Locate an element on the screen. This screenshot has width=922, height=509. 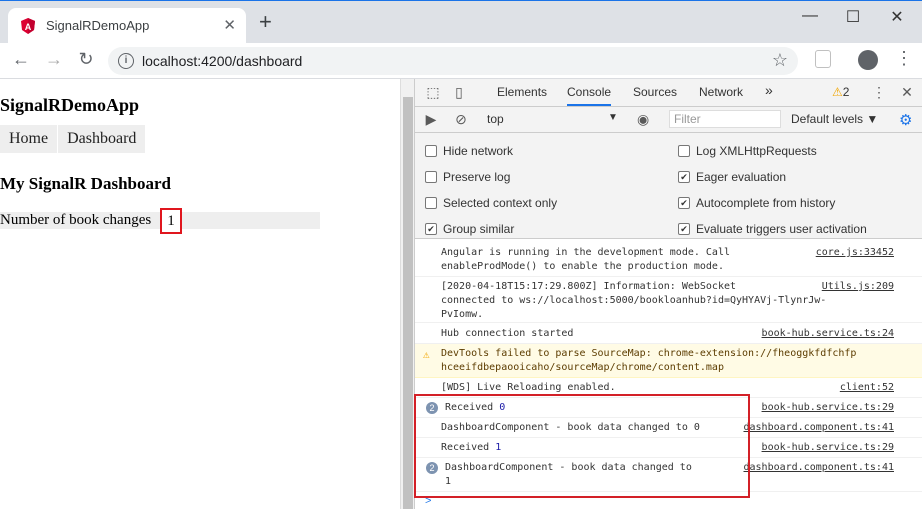
browser-toolbar: ← → ↻ i localhost:4200/dashboard ☆ is located at coordinates (461, 61).